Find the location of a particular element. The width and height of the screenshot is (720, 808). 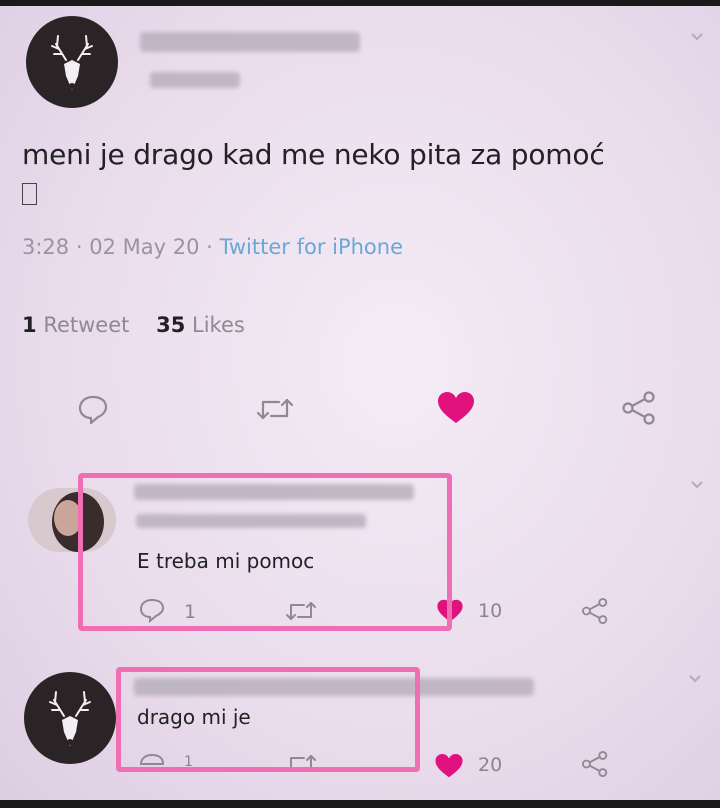

retweets-count: 1 is located at coordinates (29, 325).